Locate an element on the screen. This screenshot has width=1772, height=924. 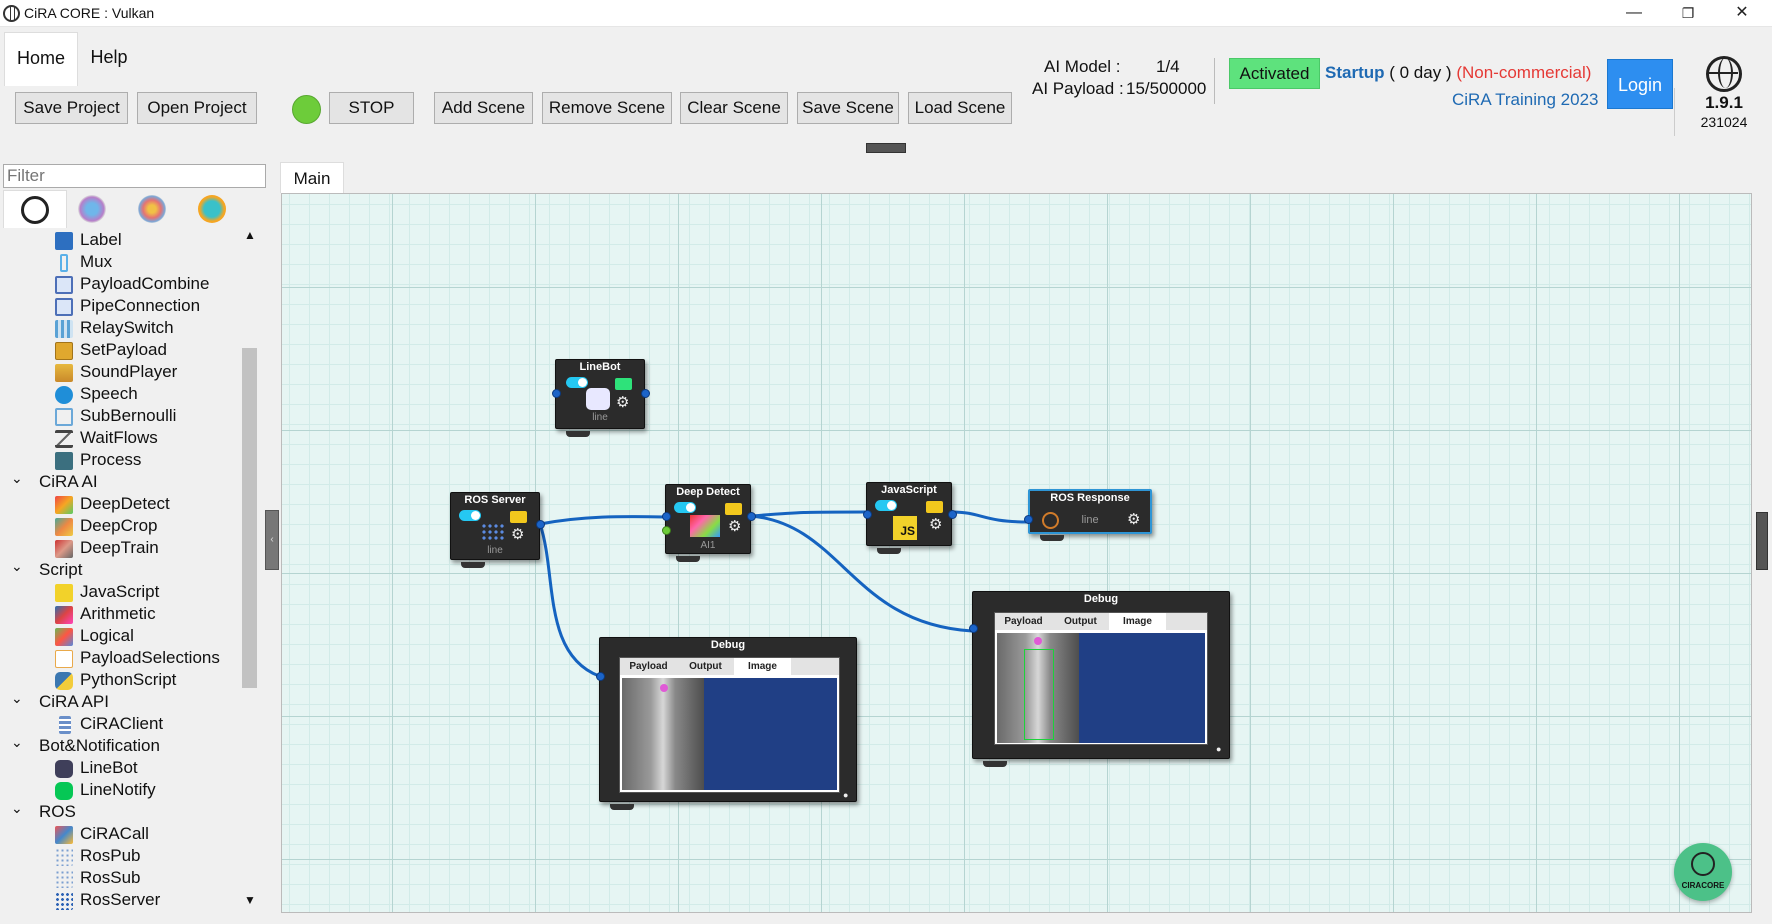
linebot-icon is located at coordinates (64, 769).